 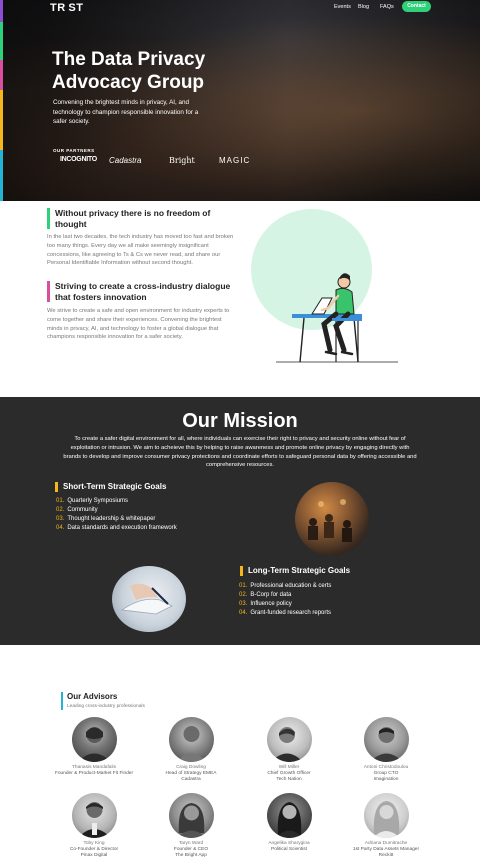 What do you see at coordinates (77, 510) in the screenshot?
I see `goal-item: 02. Community` at bounding box center [77, 510].